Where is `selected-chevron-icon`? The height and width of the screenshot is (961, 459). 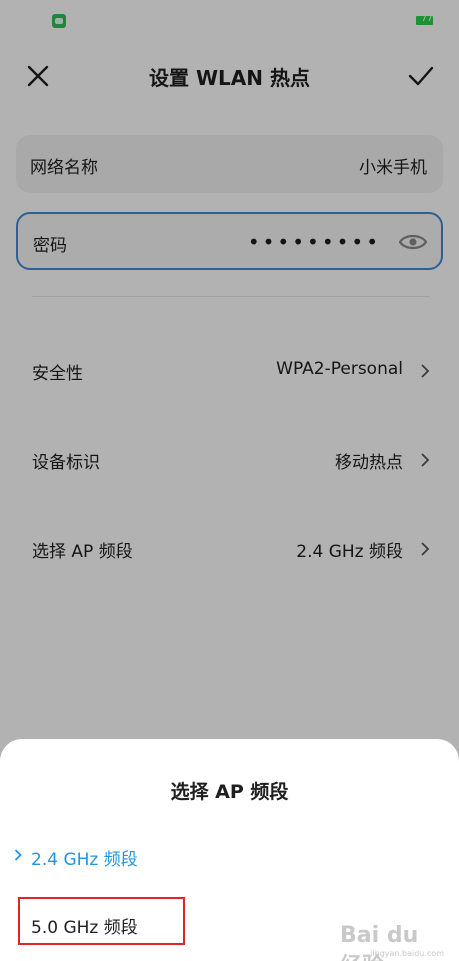
selected-chevron-icon is located at coordinates (18, 855).